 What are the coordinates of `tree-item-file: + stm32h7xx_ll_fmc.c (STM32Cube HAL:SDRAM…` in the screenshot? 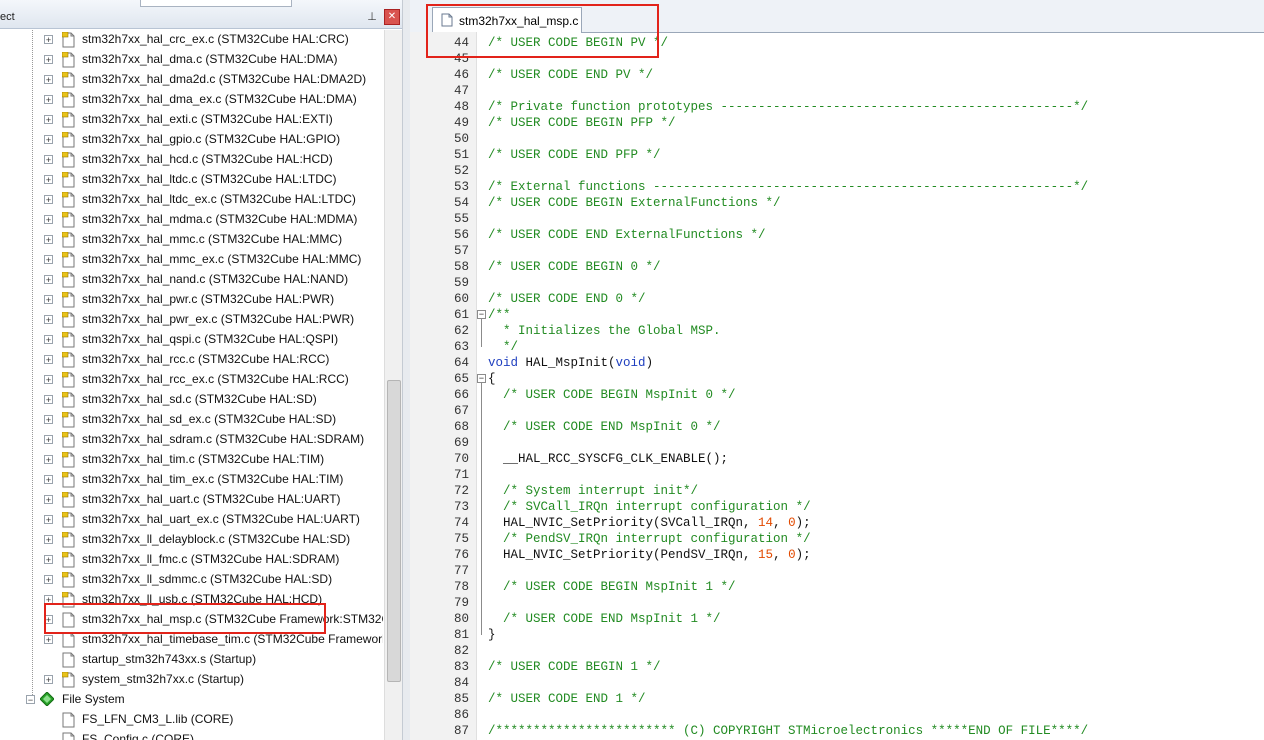 It's located at (191, 560).